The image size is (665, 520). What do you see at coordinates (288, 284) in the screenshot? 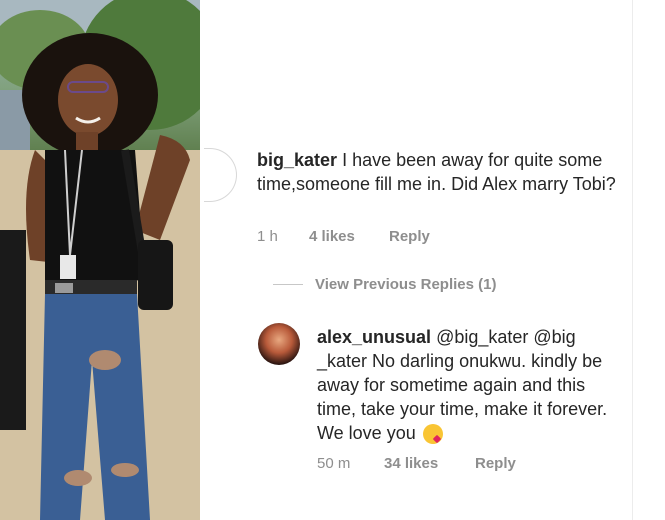
I see `view-previous-dash` at bounding box center [288, 284].